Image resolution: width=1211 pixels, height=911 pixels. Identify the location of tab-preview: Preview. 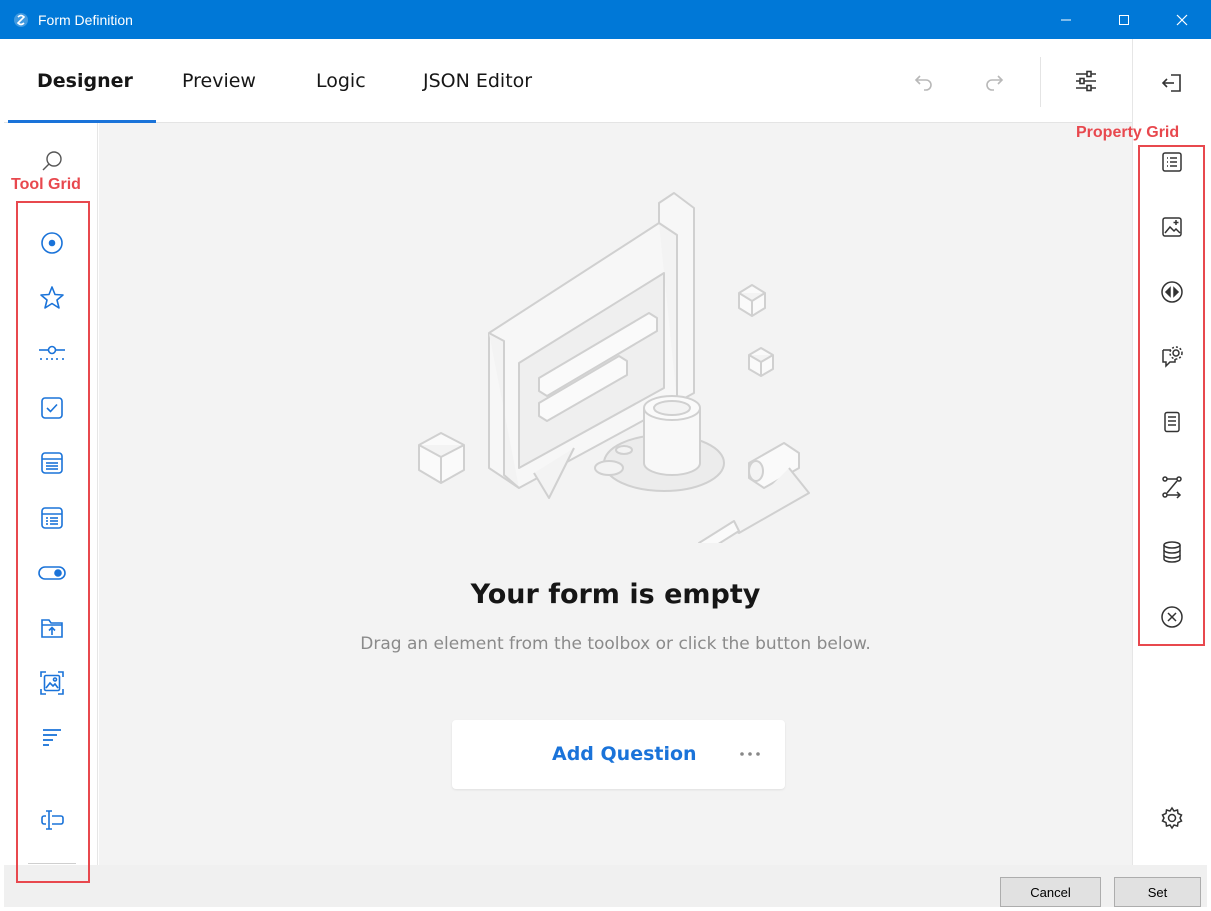
(219, 81).